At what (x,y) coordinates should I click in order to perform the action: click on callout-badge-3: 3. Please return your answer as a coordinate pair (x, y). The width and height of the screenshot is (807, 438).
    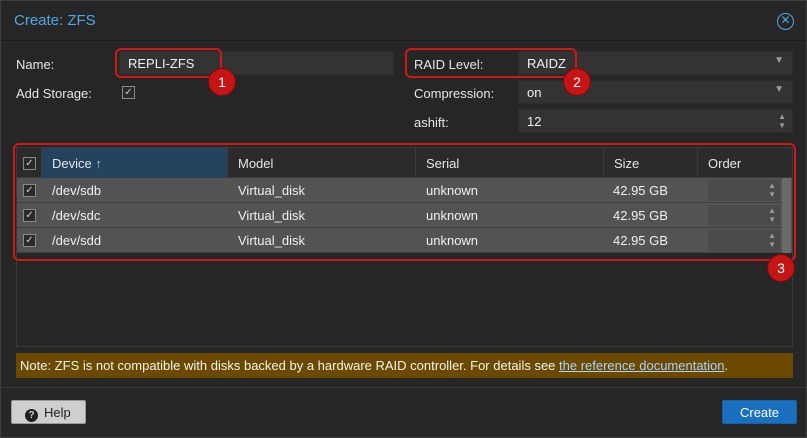
    Looking at the image, I should click on (781, 268).